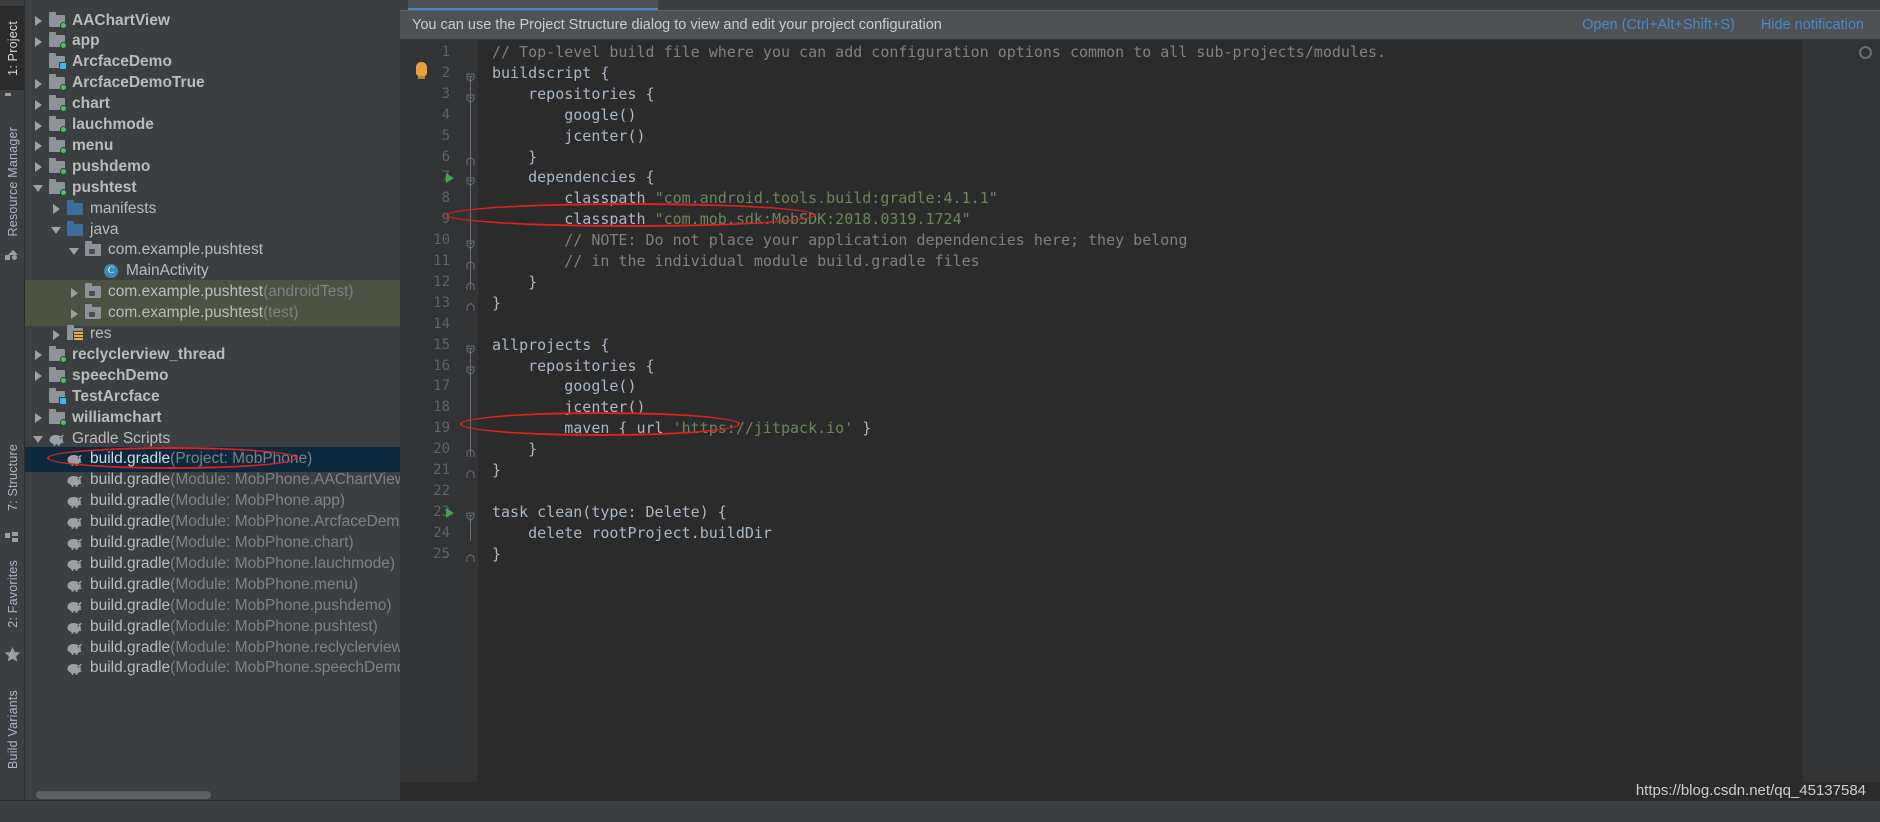  I want to click on code-folding-gutter, so click(469, 411).